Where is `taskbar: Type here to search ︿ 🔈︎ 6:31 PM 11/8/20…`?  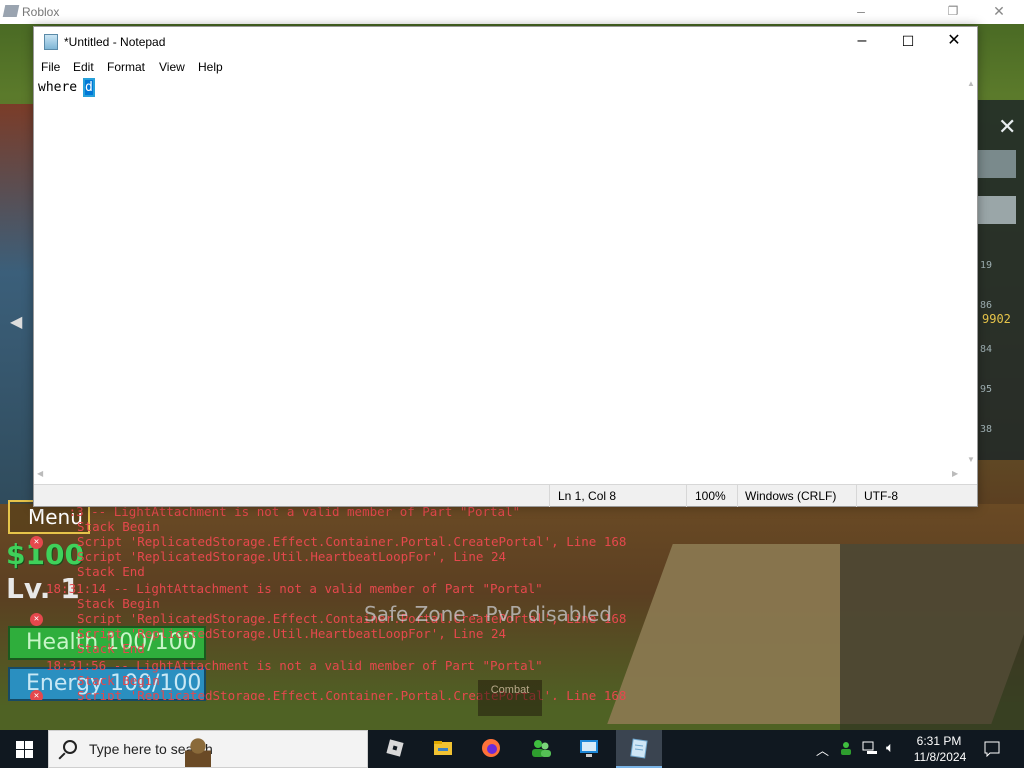
taskbar: Type here to search ︿ 🔈︎ 6:31 PM 11/8/20… is located at coordinates (512, 749).